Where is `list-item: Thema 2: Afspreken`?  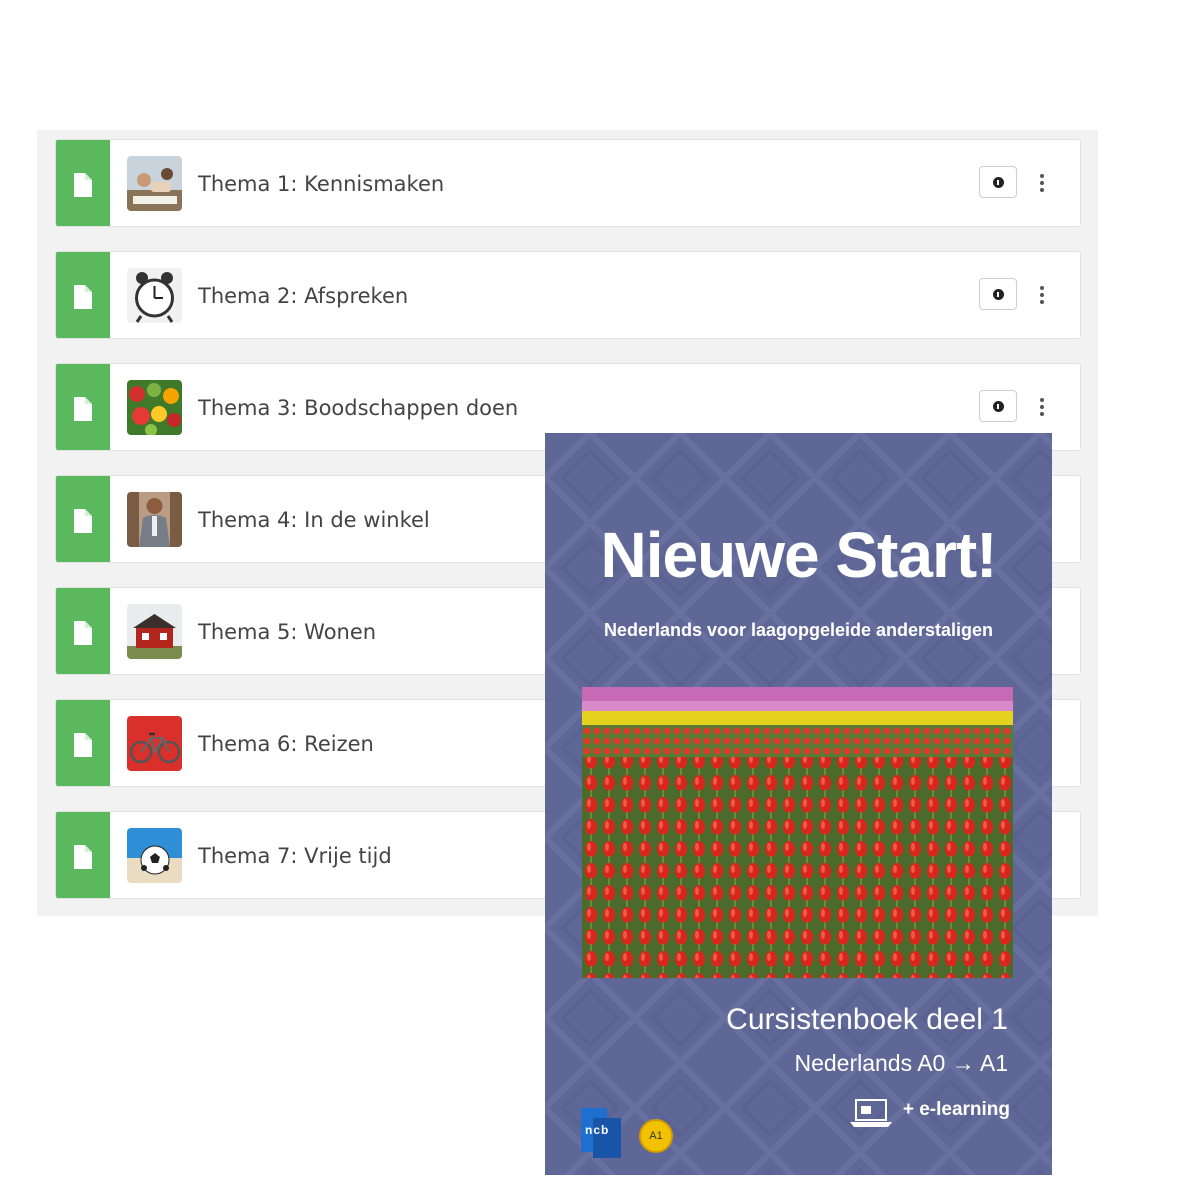 list-item: Thema 2: Afspreken is located at coordinates (568, 295).